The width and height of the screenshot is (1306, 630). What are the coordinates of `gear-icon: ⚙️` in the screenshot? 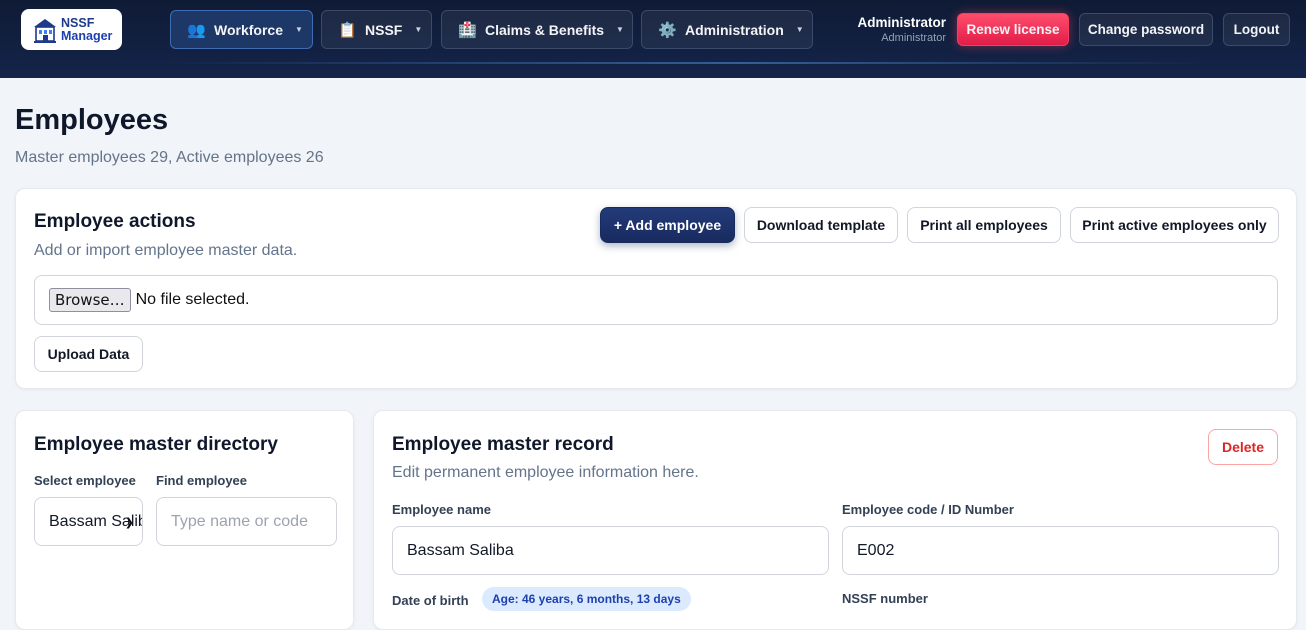 It's located at (667, 30).